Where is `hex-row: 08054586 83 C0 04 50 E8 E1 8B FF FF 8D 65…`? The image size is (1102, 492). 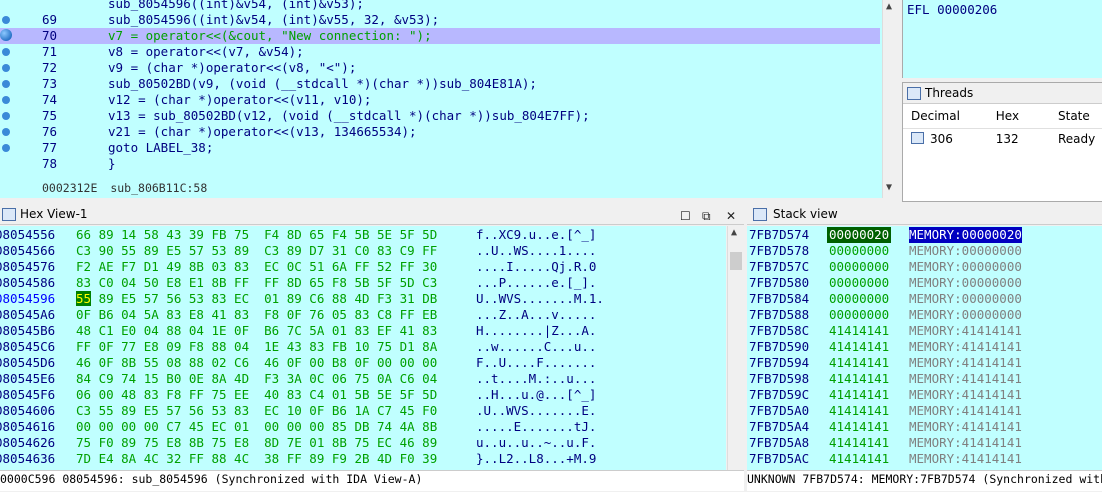 hex-row: 08054586 83 C0 04 50 E8 E1 8B FF FF 8D 65… is located at coordinates (363, 283).